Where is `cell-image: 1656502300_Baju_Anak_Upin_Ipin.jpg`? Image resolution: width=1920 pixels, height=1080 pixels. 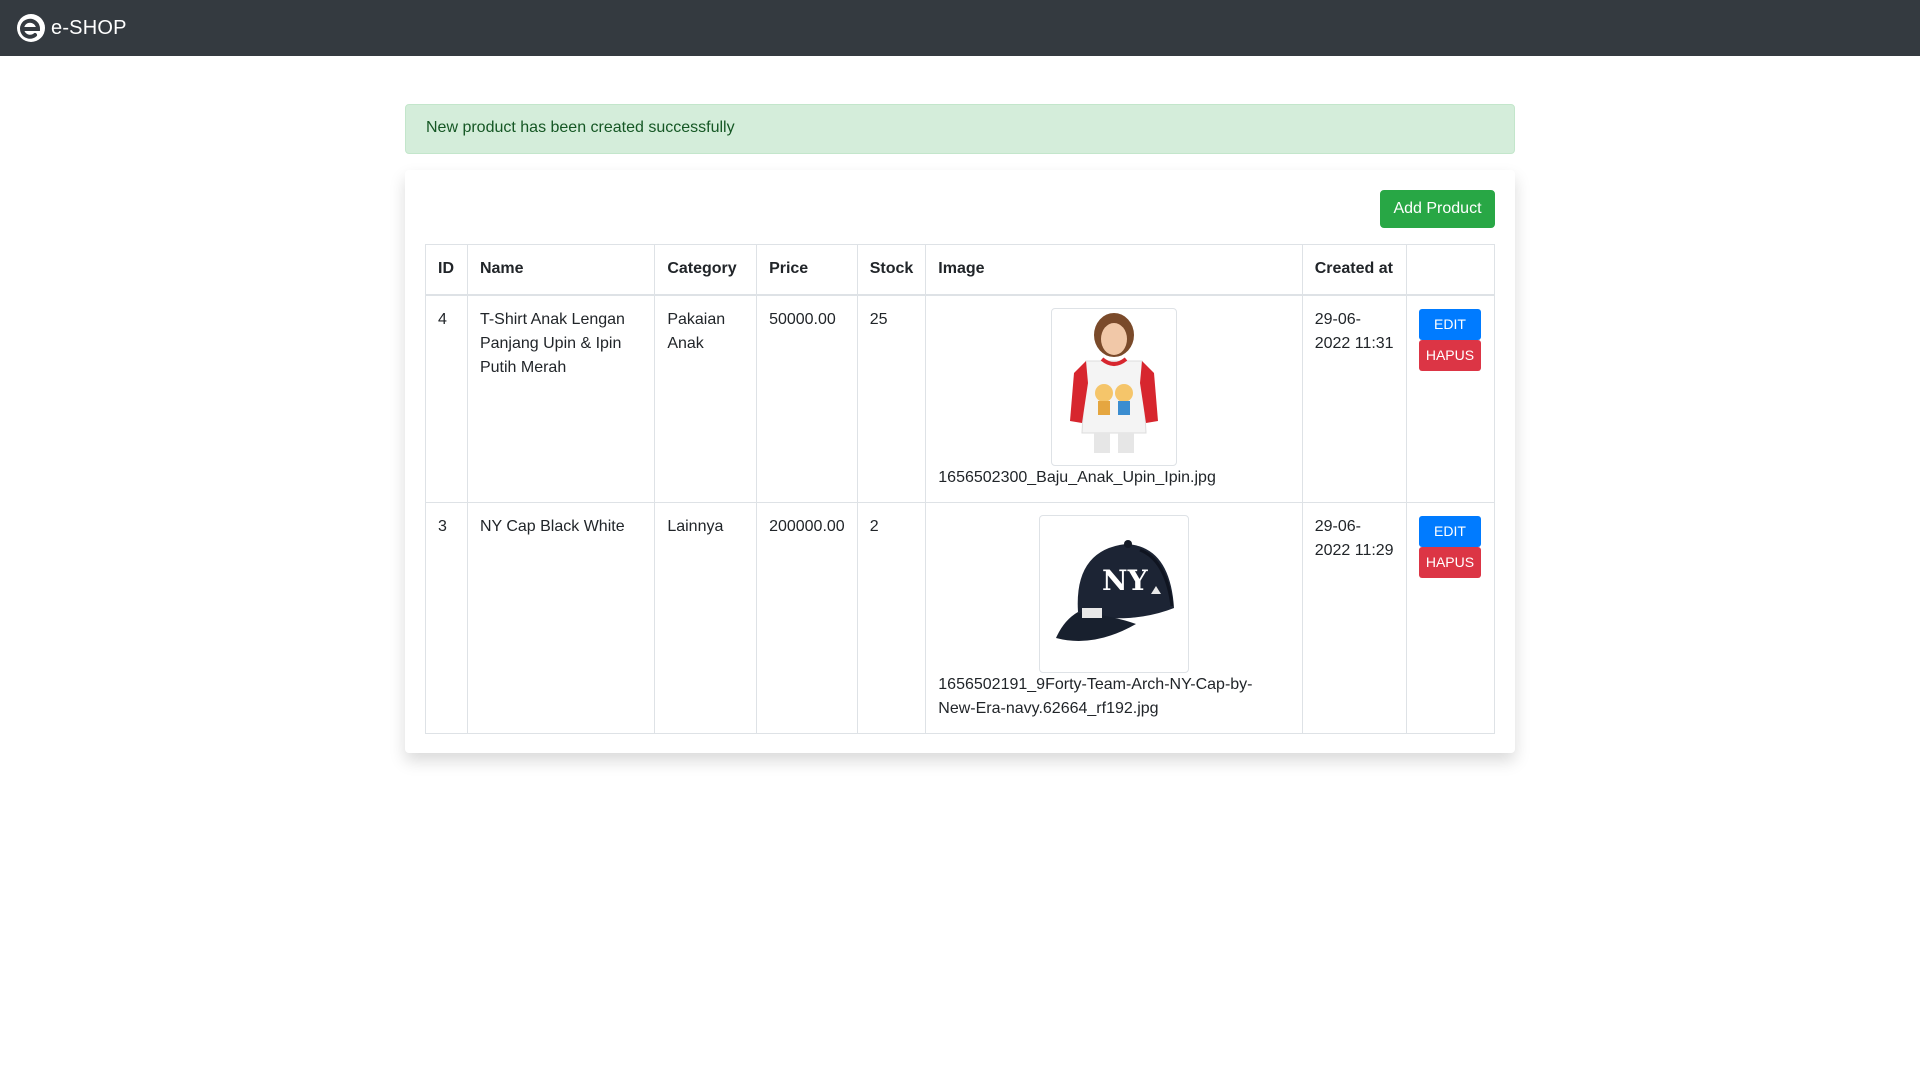
cell-image: 1656502300_Baju_Anak_Upin_Ipin.jpg is located at coordinates (1114, 398).